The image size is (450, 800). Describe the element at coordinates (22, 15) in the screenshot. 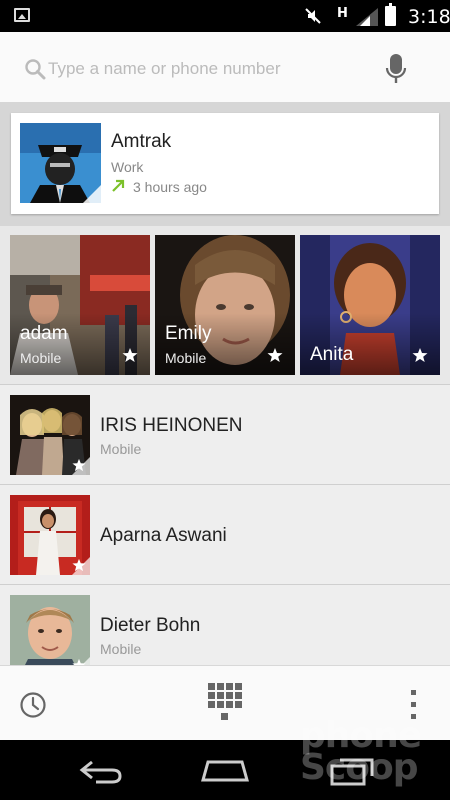

I see `image-notification-icon` at that location.